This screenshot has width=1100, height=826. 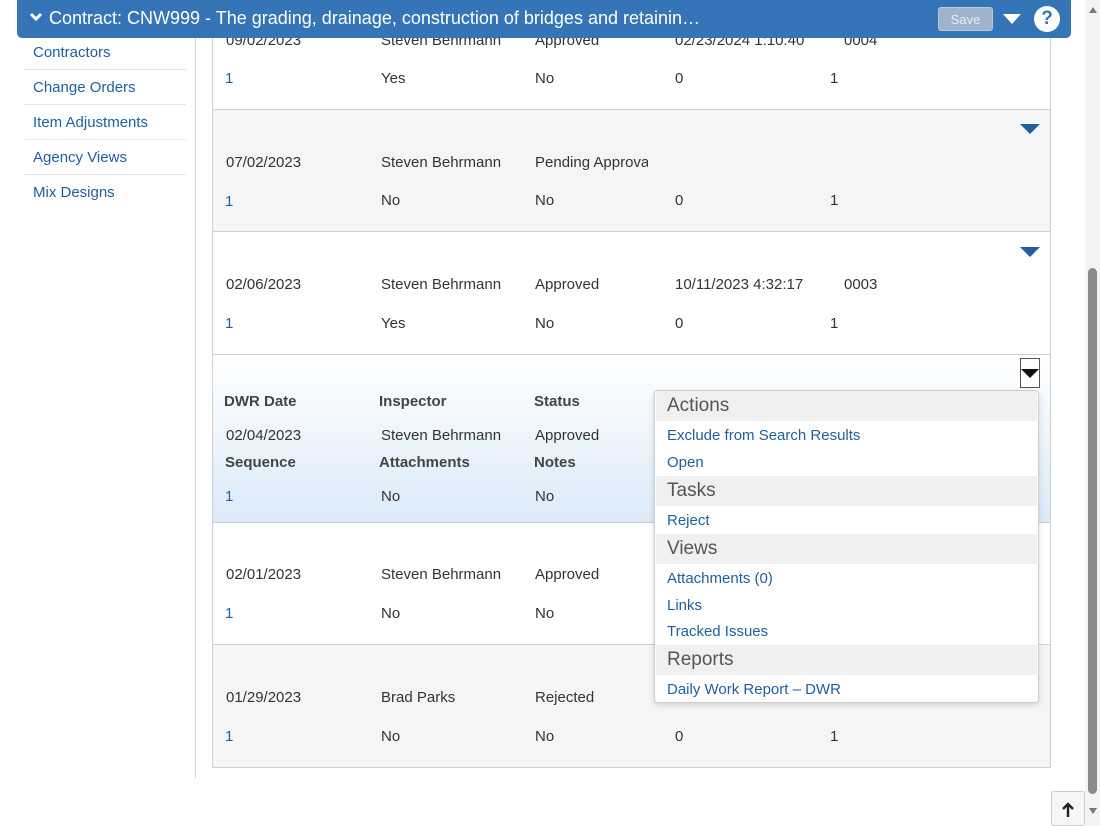 I want to click on inspector-label: Inspector, so click(x=413, y=401).